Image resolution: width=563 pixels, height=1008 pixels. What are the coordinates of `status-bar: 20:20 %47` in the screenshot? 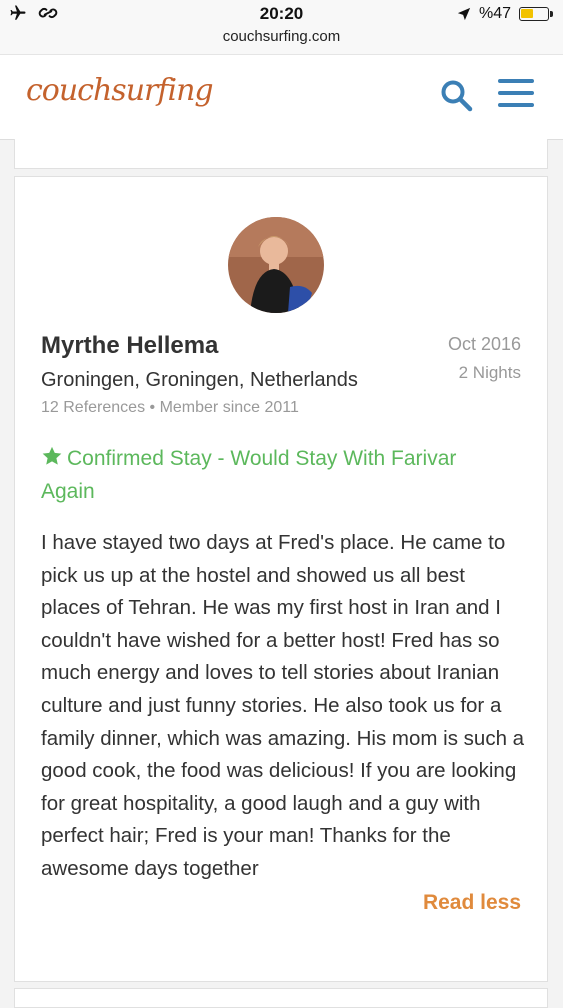 It's located at (281, 14).